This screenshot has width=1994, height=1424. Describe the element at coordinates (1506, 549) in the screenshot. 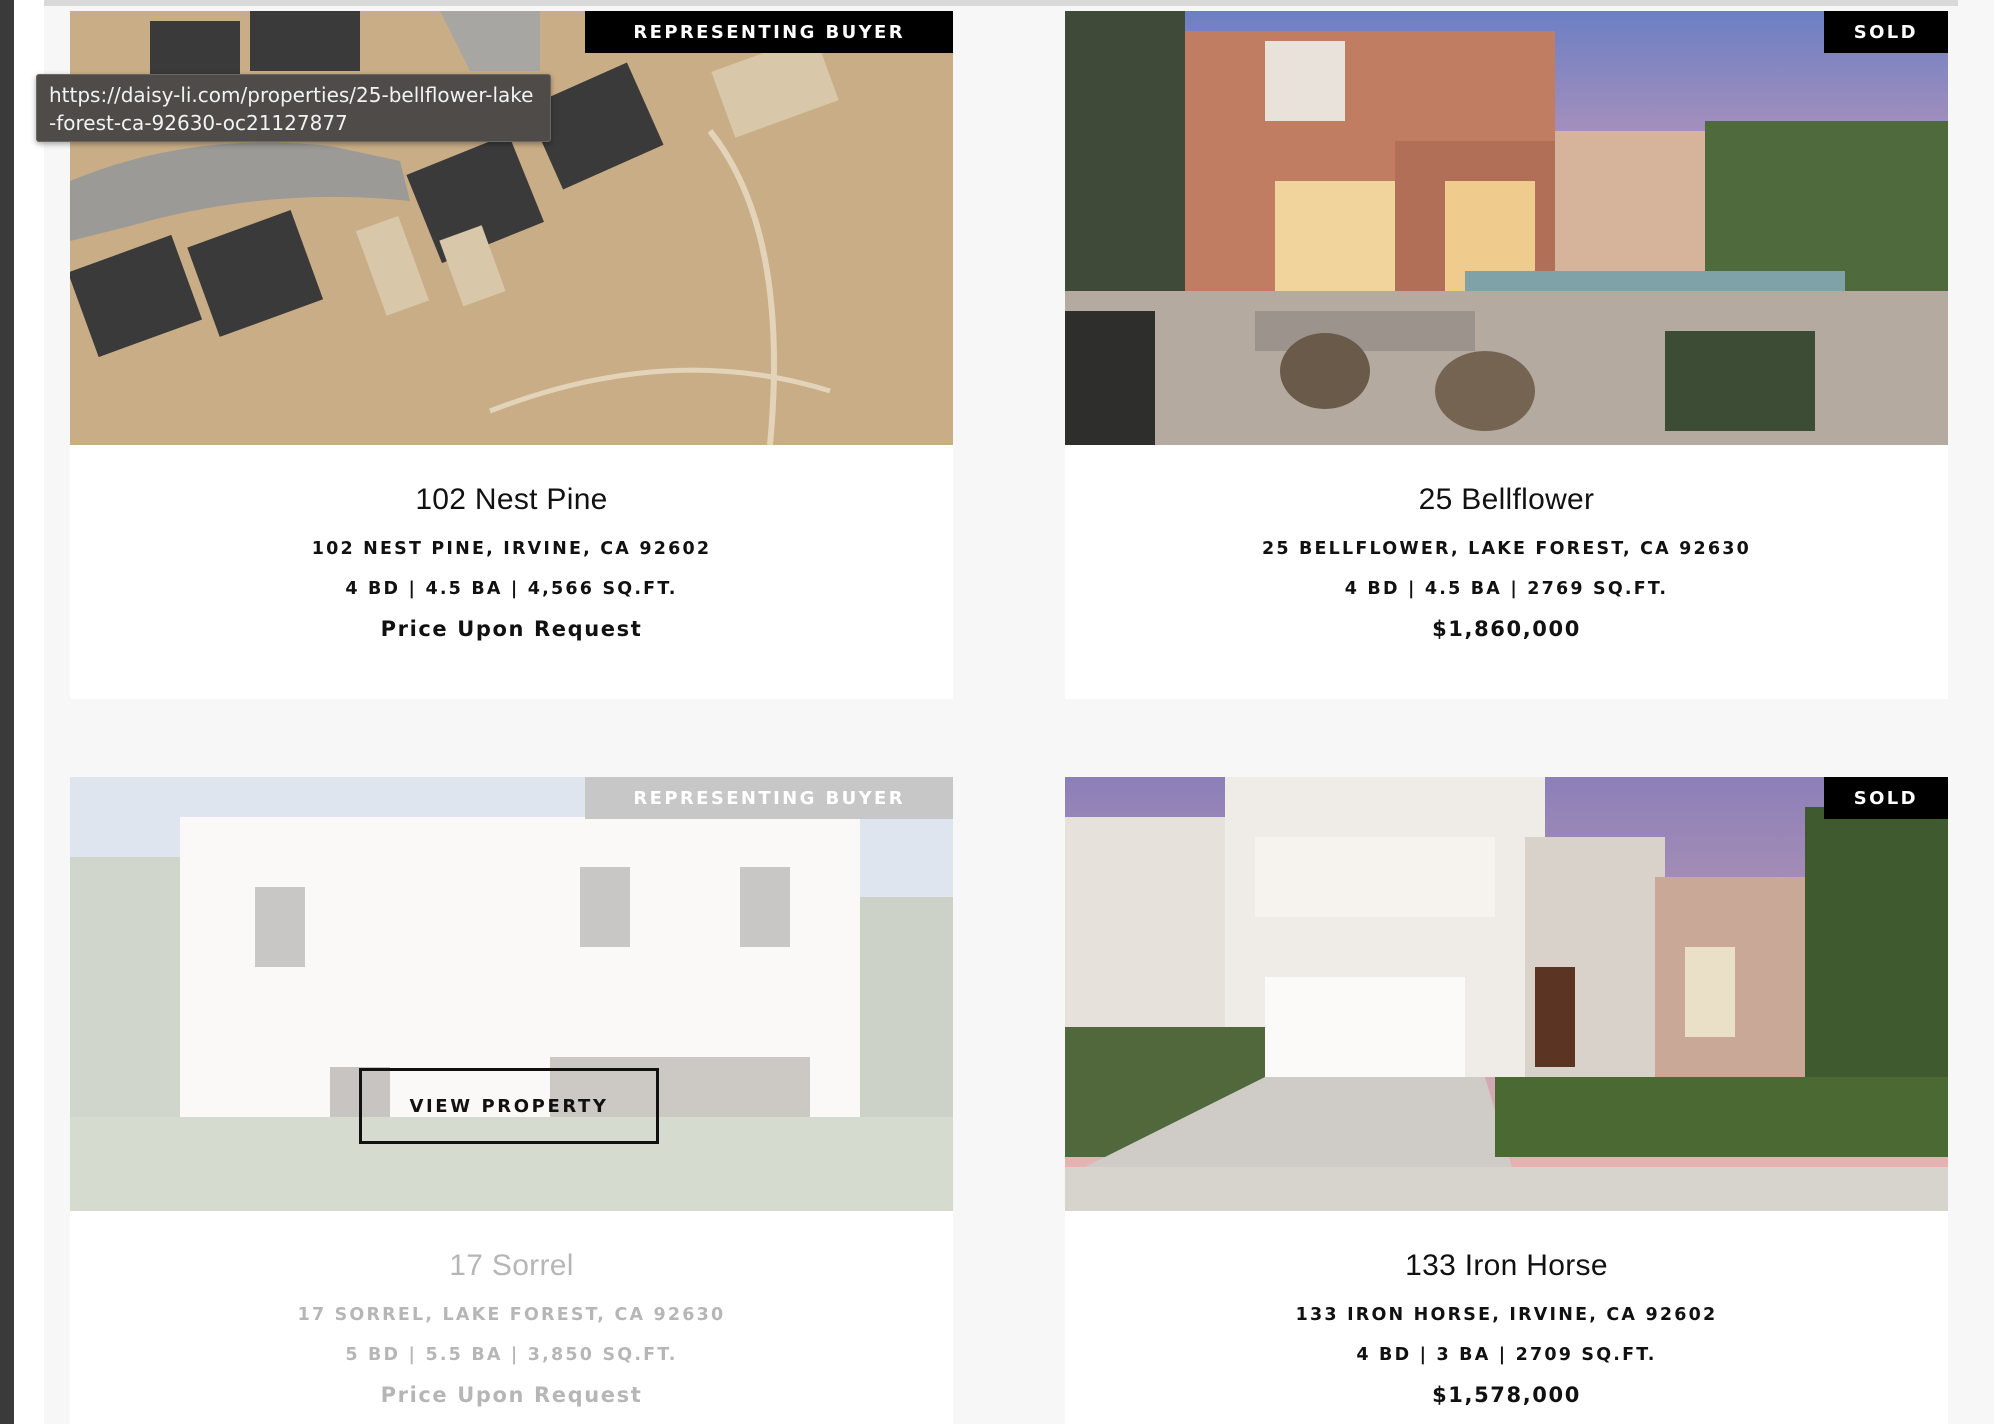

I see `listing-address: 25 BELLFLOWER, LAKE FOREST, CA 92630` at that location.